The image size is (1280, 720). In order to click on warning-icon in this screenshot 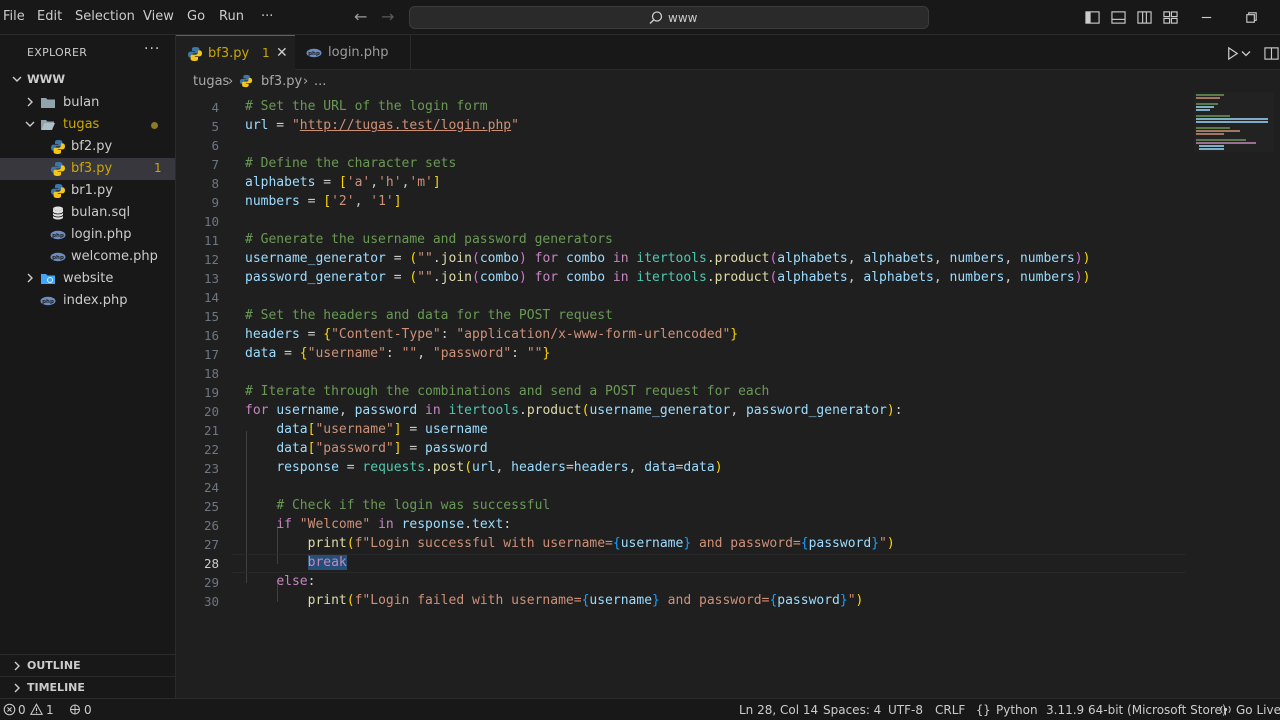, I will do `click(36, 709)`.